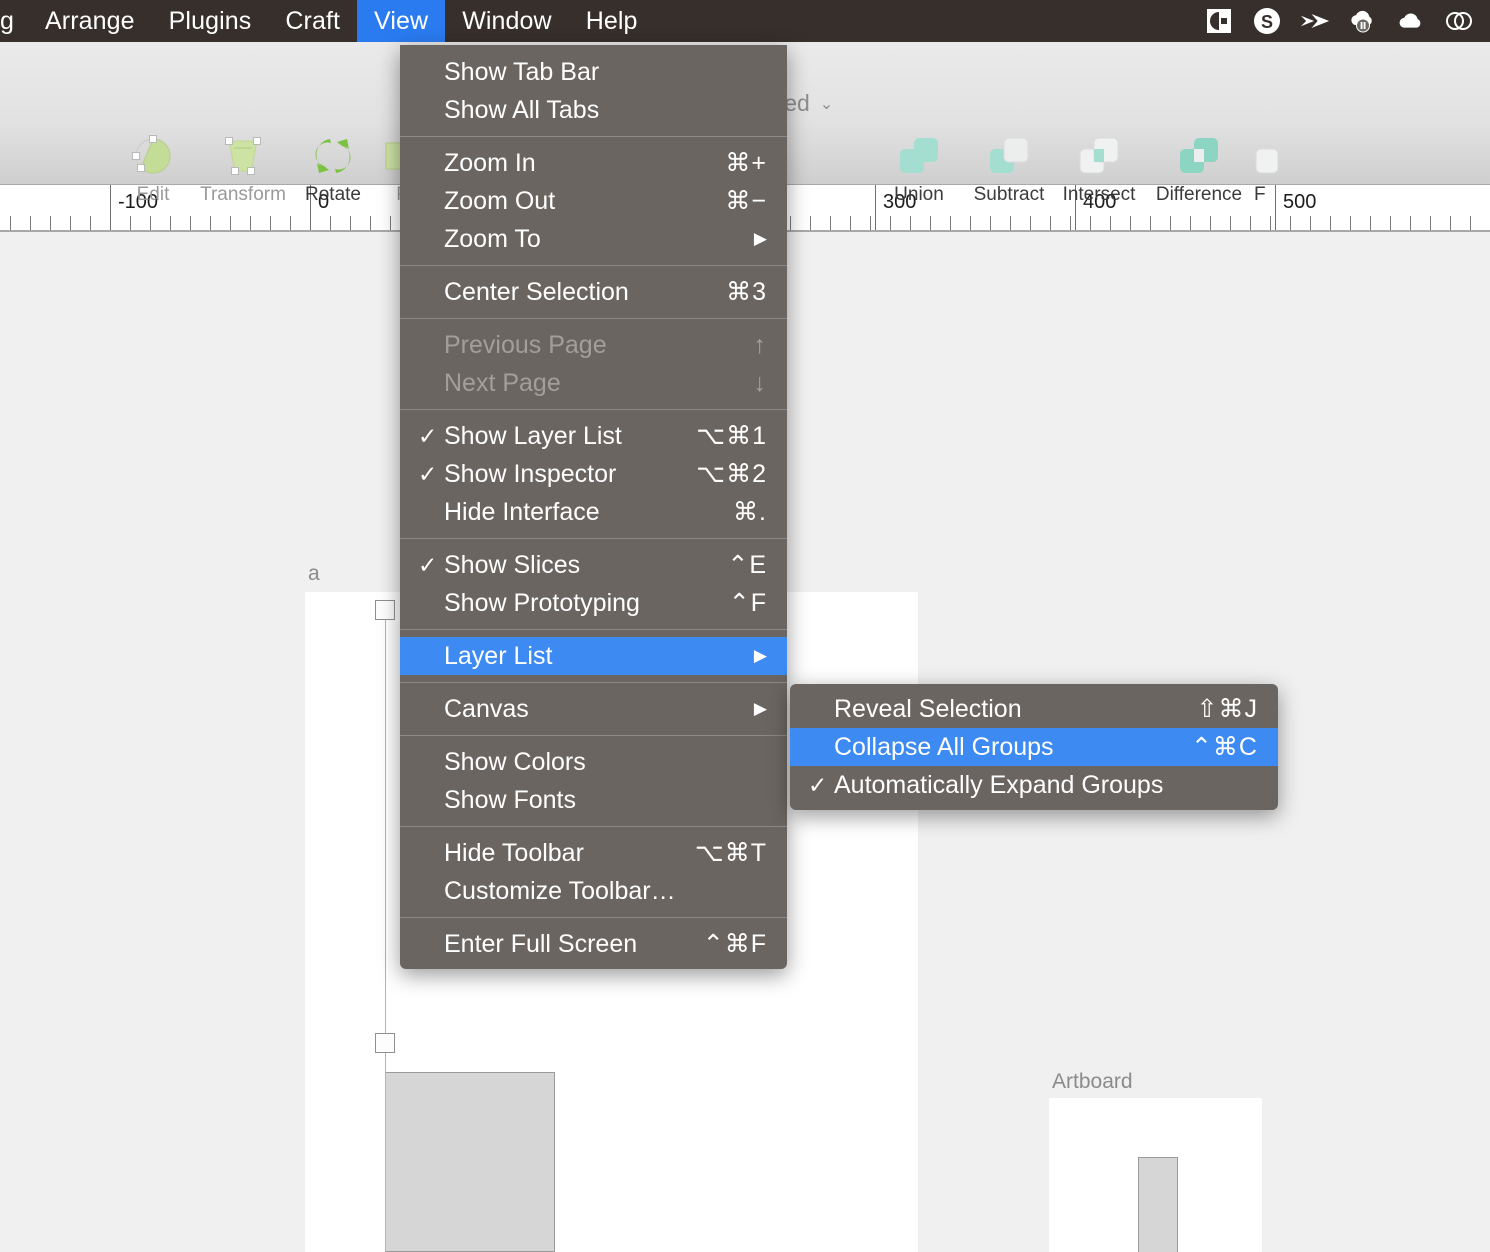  What do you see at coordinates (730, 853) in the screenshot?
I see `menu-item-shortcut: ⌥⌘T` at bounding box center [730, 853].